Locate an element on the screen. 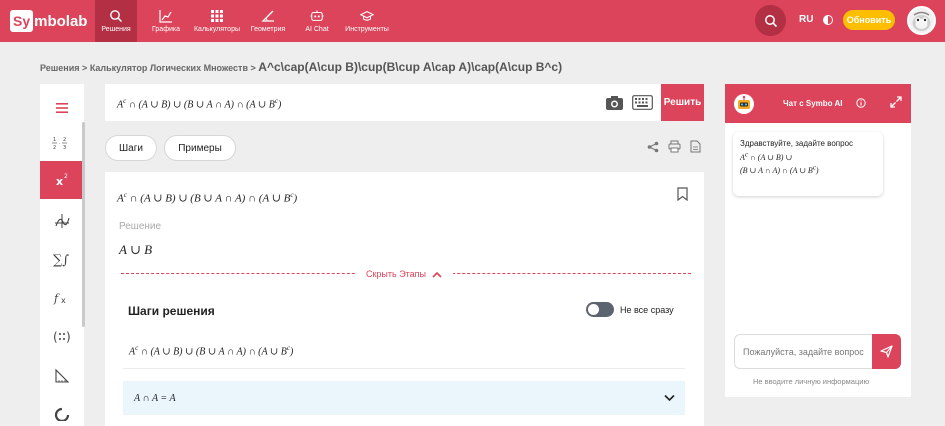 Image resolution: width=945 pixels, height=426 pixels. function-icon: fx is located at coordinates (59, 298).